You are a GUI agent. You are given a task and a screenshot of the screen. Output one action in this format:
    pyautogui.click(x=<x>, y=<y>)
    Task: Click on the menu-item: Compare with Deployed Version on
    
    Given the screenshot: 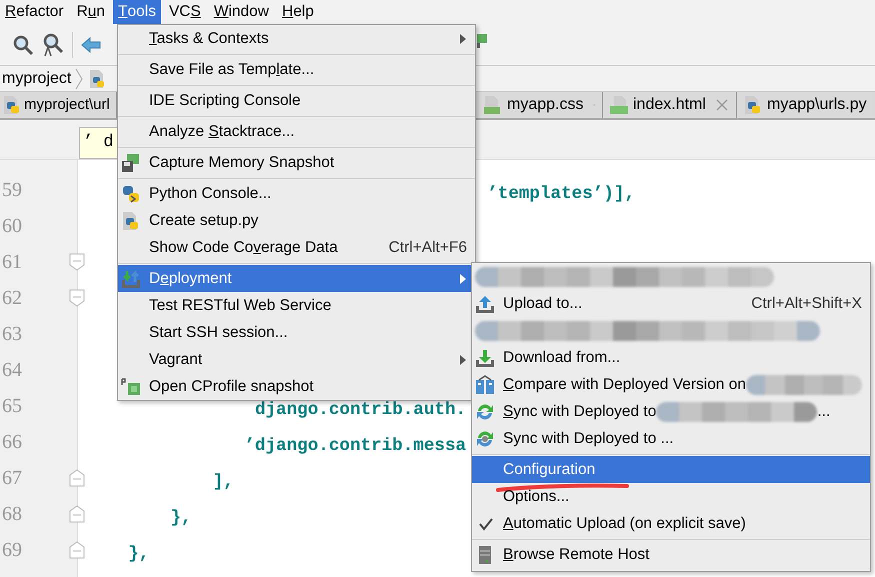 What is the action you would take?
    pyautogui.click(x=671, y=384)
    